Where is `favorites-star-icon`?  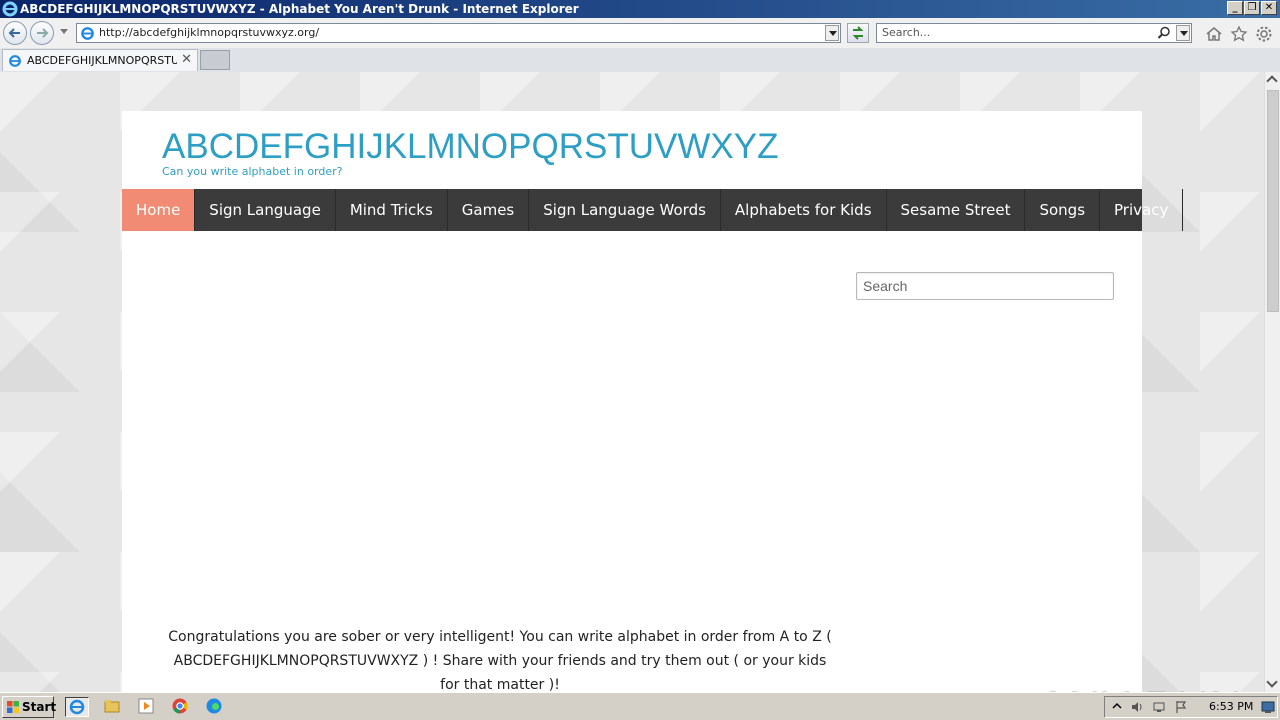
favorites-star-icon is located at coordinates (1239, 34).